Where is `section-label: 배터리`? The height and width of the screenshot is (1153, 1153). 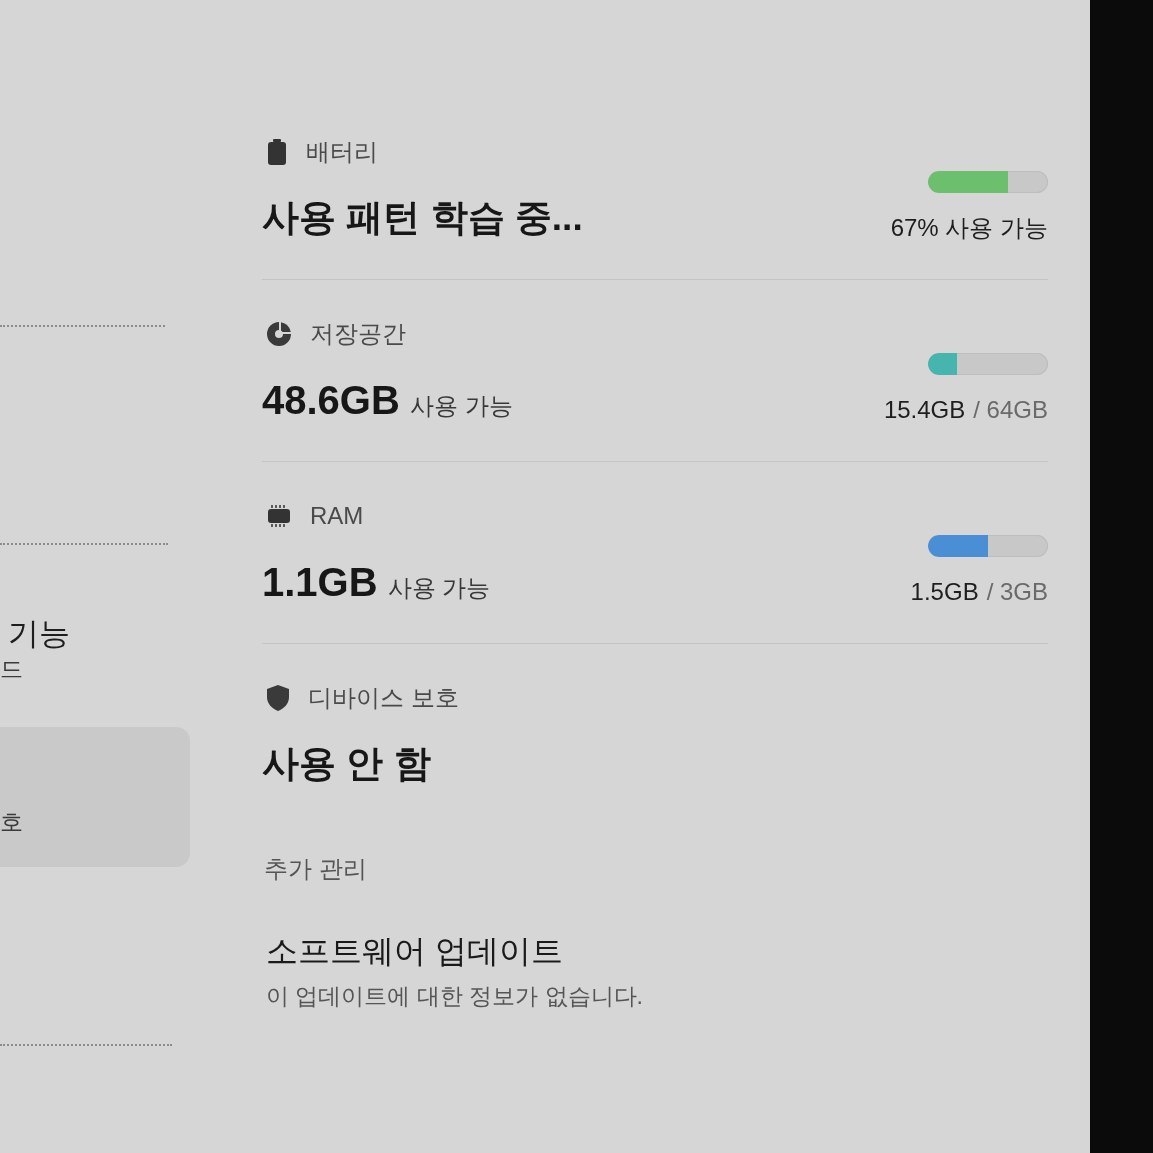
section-label: 배터리 is located at coordinates (342, 152).